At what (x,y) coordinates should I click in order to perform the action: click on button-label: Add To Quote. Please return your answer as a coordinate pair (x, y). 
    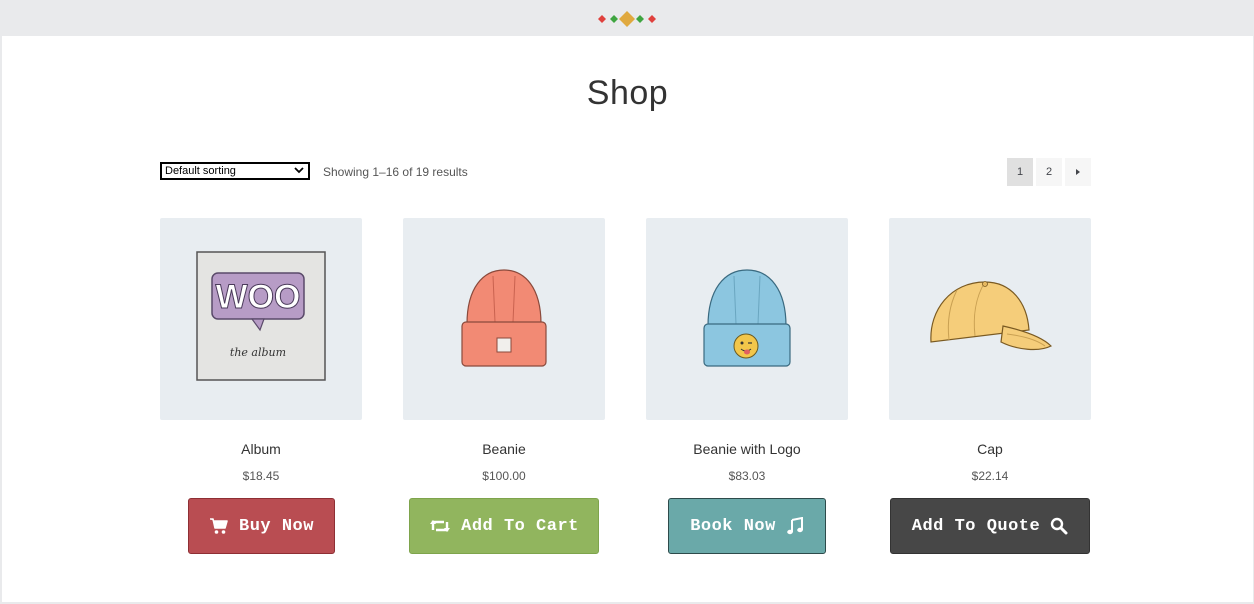
    Looking at the image, I should click on (976, 526).